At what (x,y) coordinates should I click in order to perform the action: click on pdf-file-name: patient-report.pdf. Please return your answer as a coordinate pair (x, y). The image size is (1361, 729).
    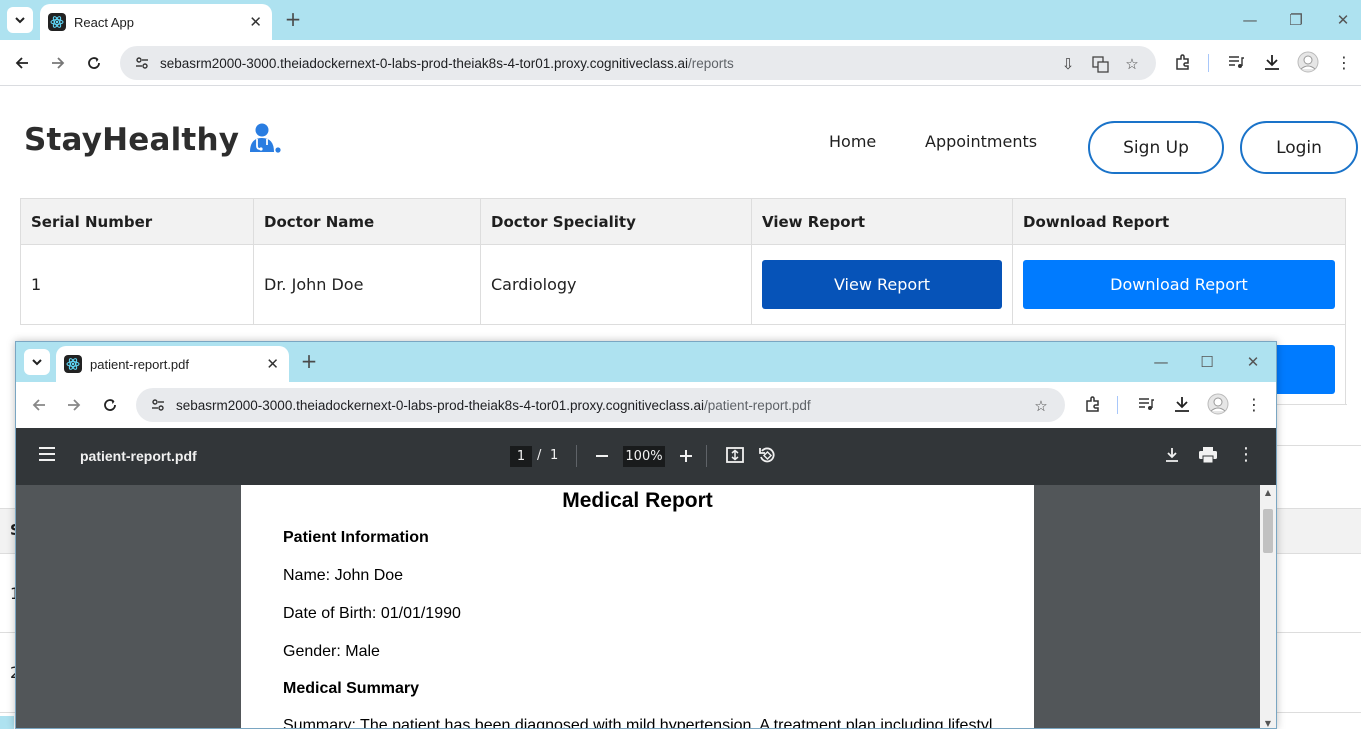
    Looking at the image, I should click on (138, 456).